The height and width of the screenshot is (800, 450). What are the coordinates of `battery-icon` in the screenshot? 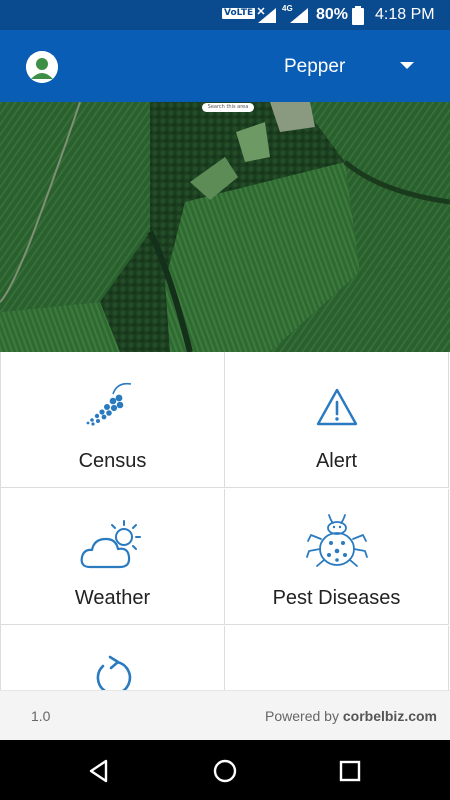 It's located at (358, 15).